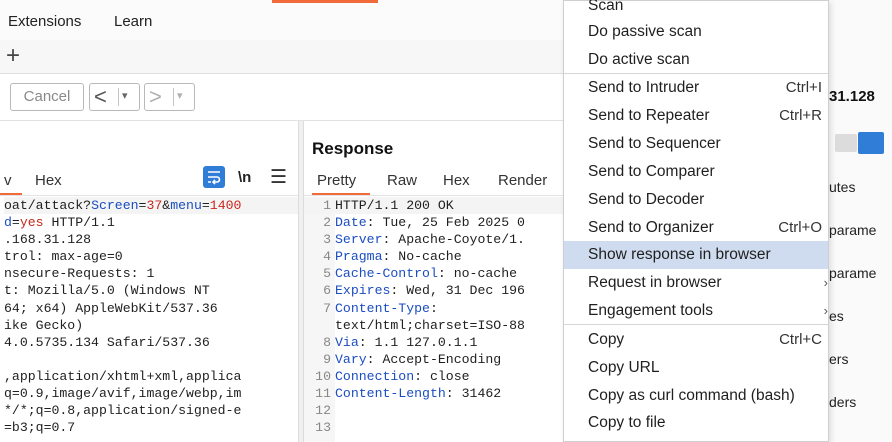 This screenshot has height=442, width=892. What do you see at coordinates (63, 257) in the screenshot?
I see `request-line: trol: max-age=0` at bounding box center [63, 257].